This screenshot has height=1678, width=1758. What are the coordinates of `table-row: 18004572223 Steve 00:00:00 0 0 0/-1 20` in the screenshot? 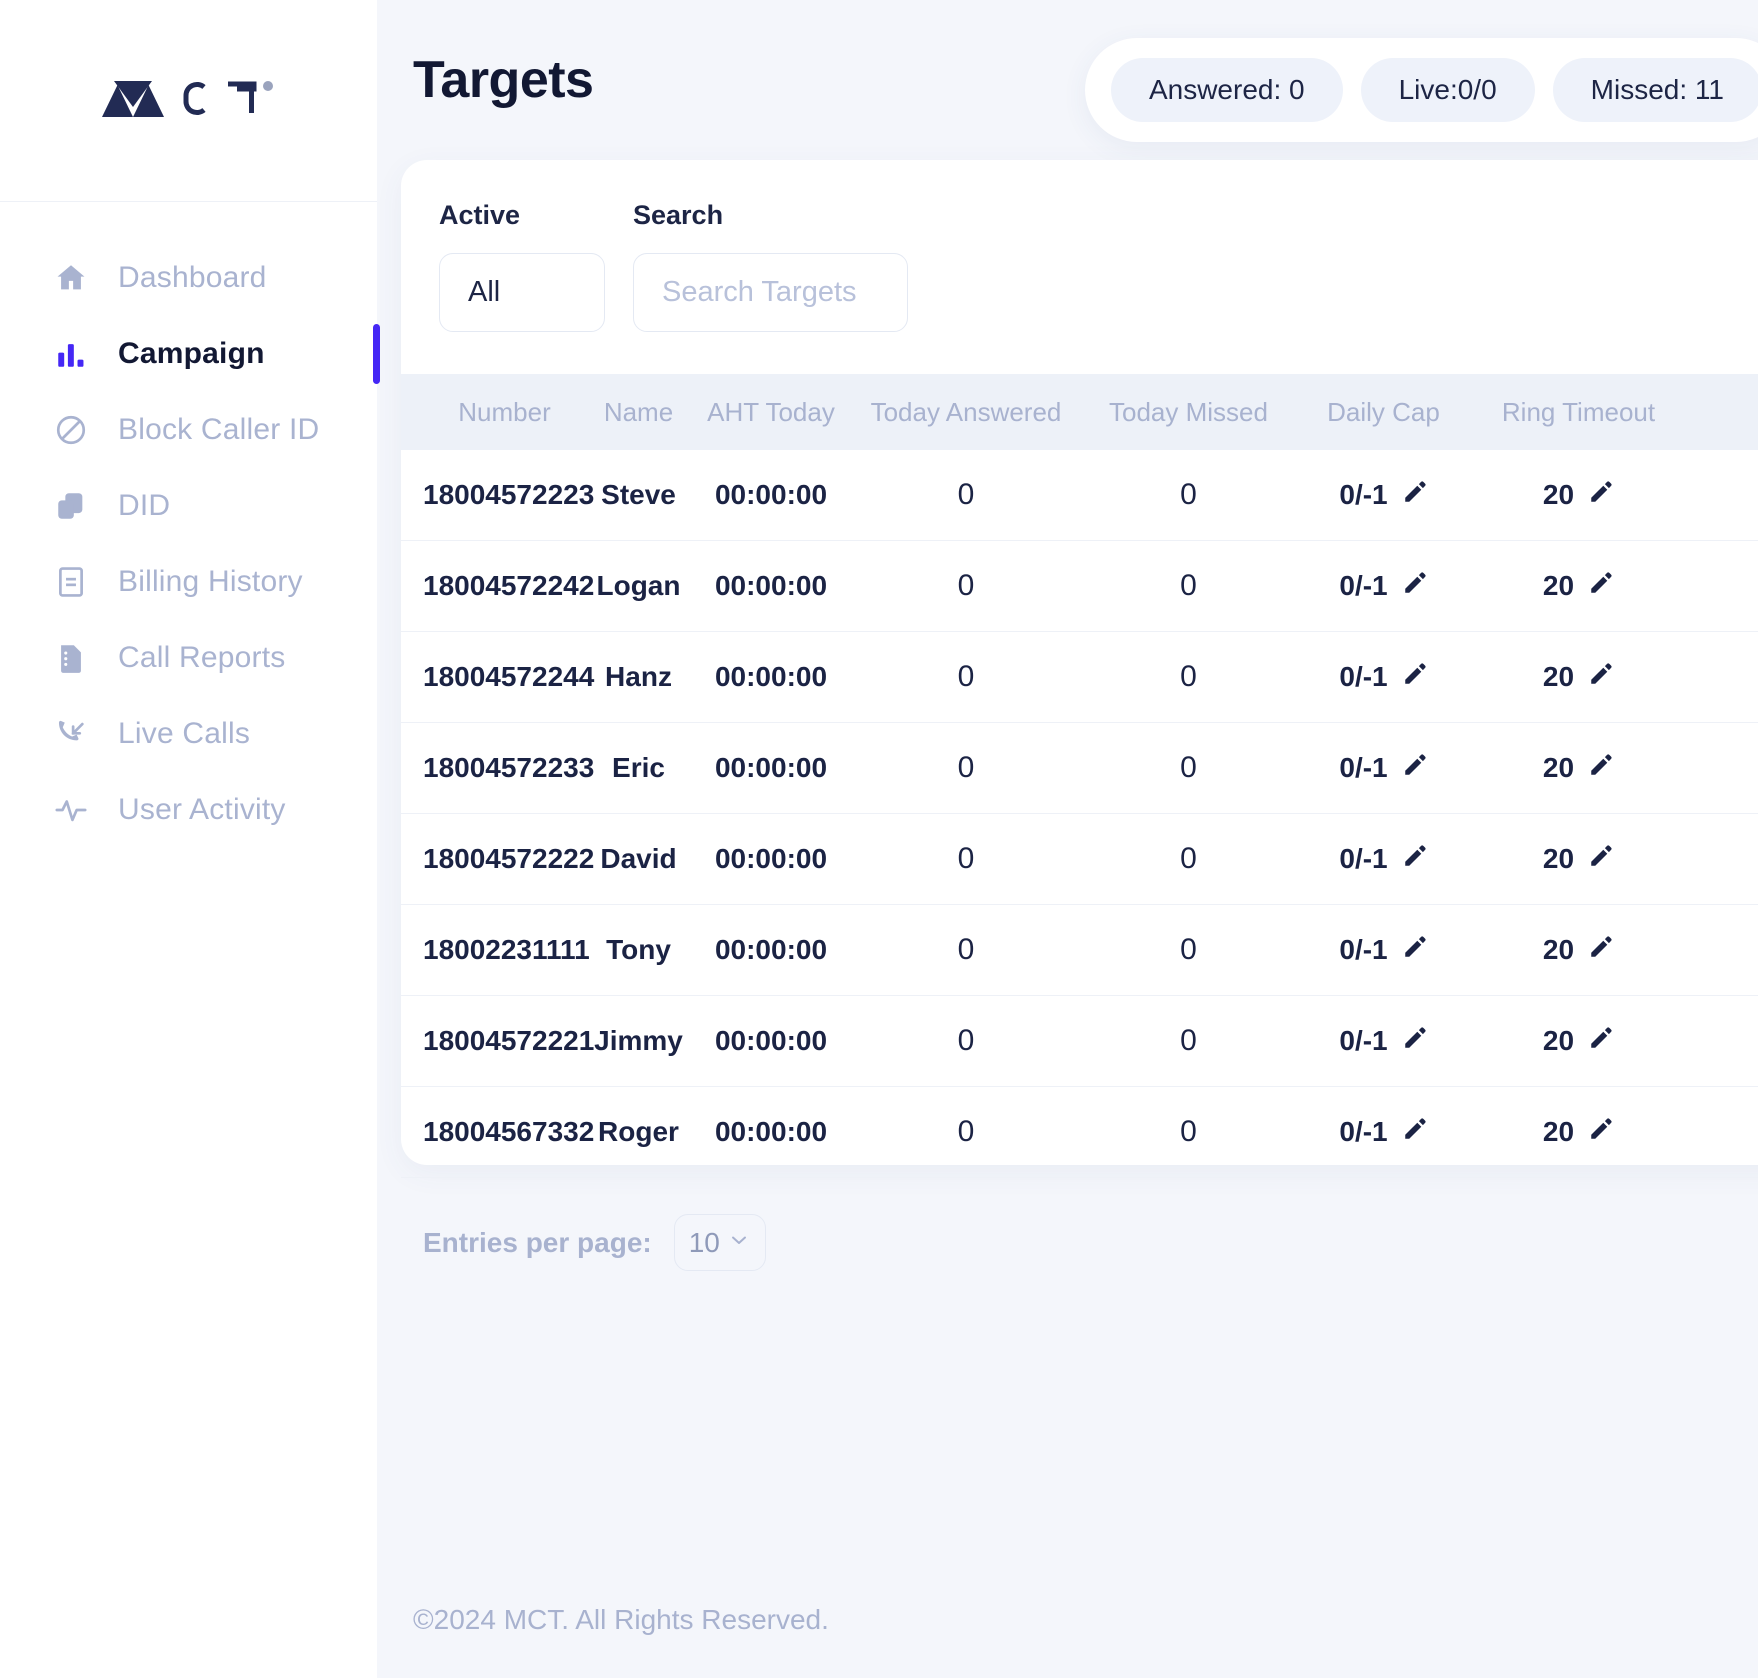 It's located at (1079, 495).